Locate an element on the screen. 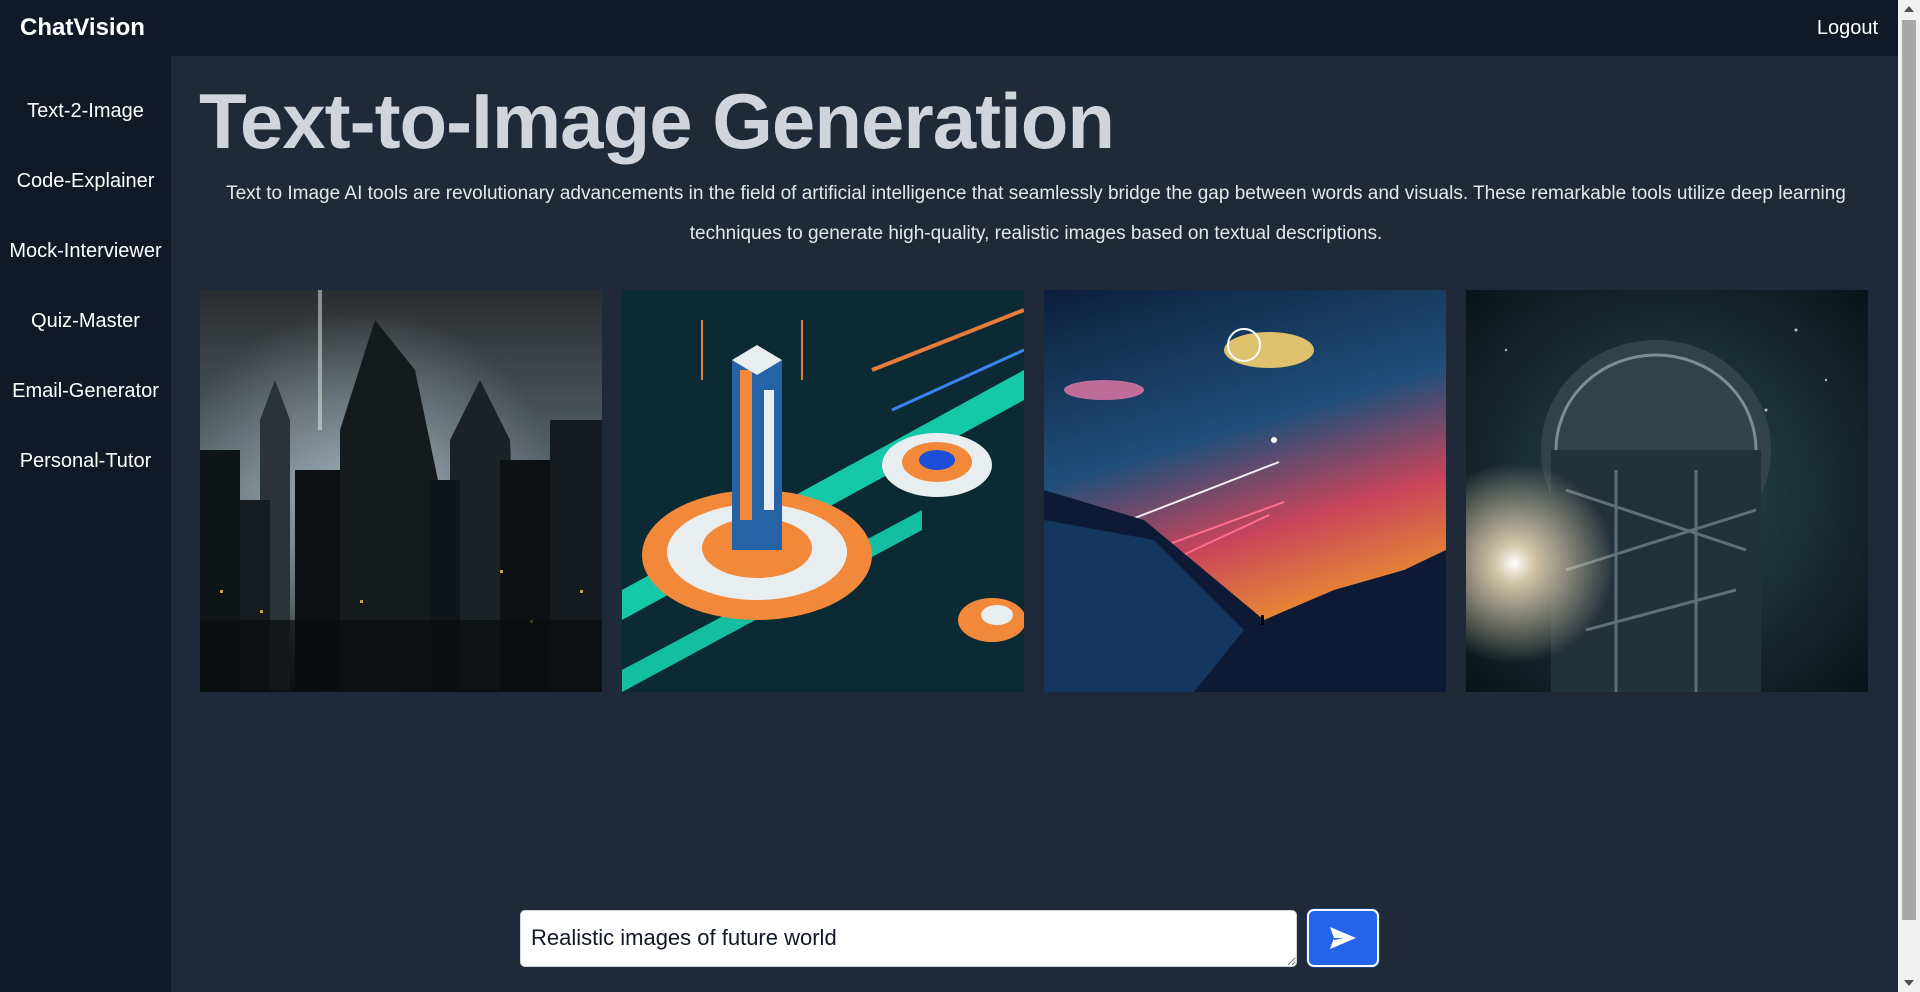  sidebar-item-quiz-master: Quiz-Master is located at coordinates (85, 321).